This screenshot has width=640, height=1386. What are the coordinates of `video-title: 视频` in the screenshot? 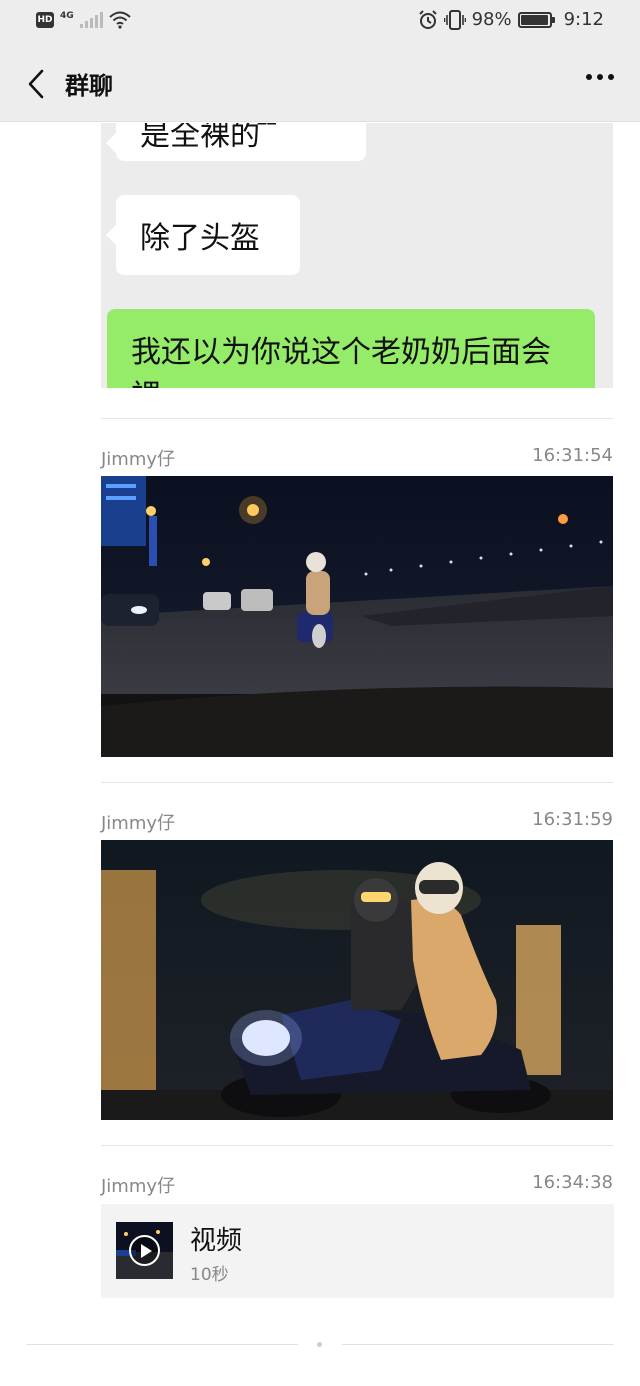 It's located at (216, 1241).